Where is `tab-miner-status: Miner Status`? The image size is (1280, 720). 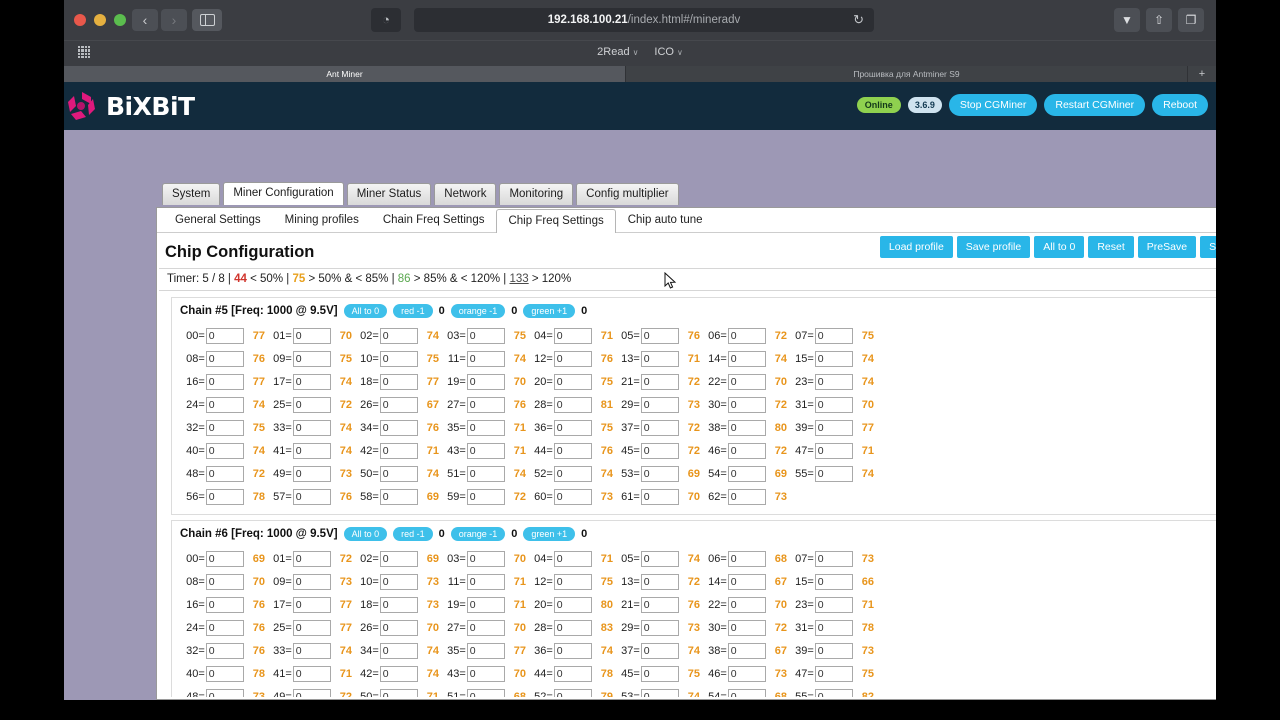 tab-miner-status: Miner Status is located at coordinates (389, 194).